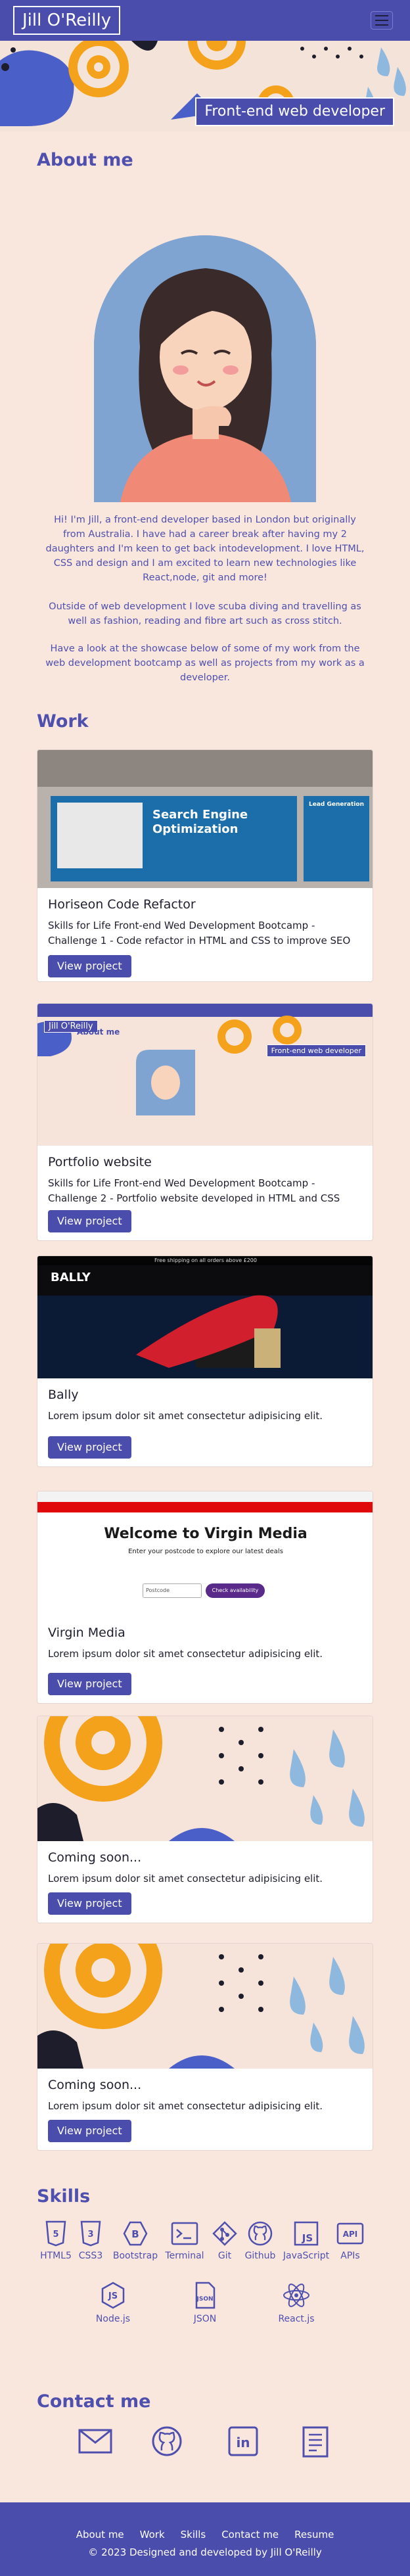 This screenshot has width=410, height=2576. What do you see at coordinates (100, 1162) in the screenshot?
I see `project-title: Portfolio website` at bounding box center [100, 1162].